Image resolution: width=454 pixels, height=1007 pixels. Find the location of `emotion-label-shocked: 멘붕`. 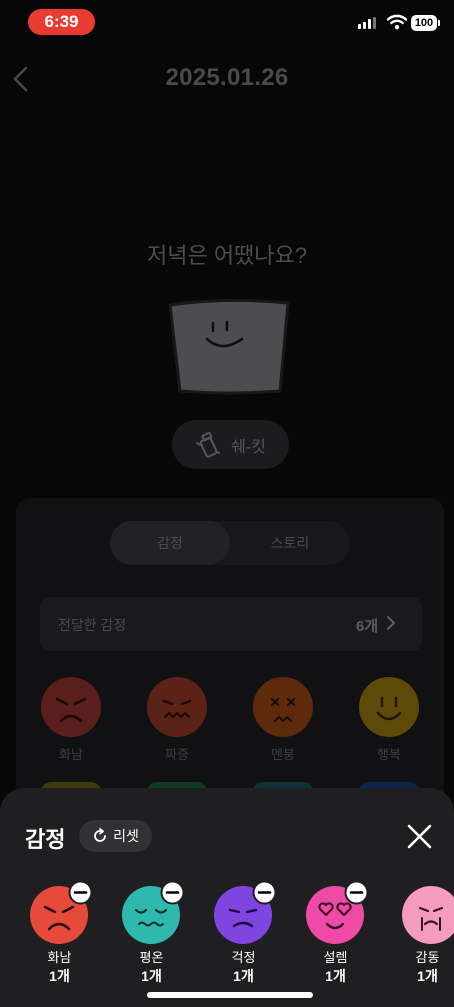

emotion-label-shocked: 멘붕 is located at coordinates (283, 754).